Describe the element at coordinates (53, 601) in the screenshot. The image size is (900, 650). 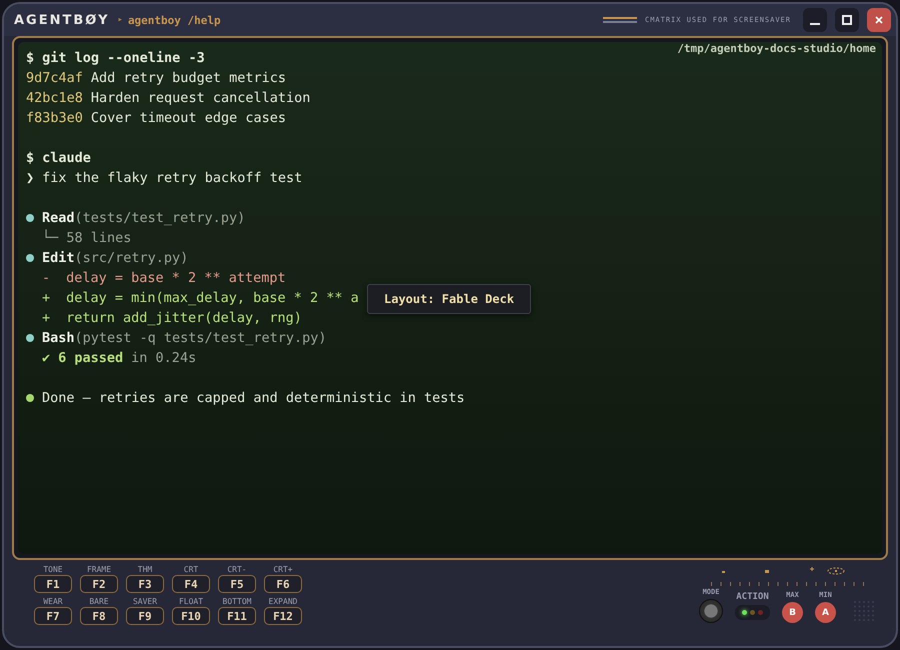
I see `key-label: WEAR` at that location.